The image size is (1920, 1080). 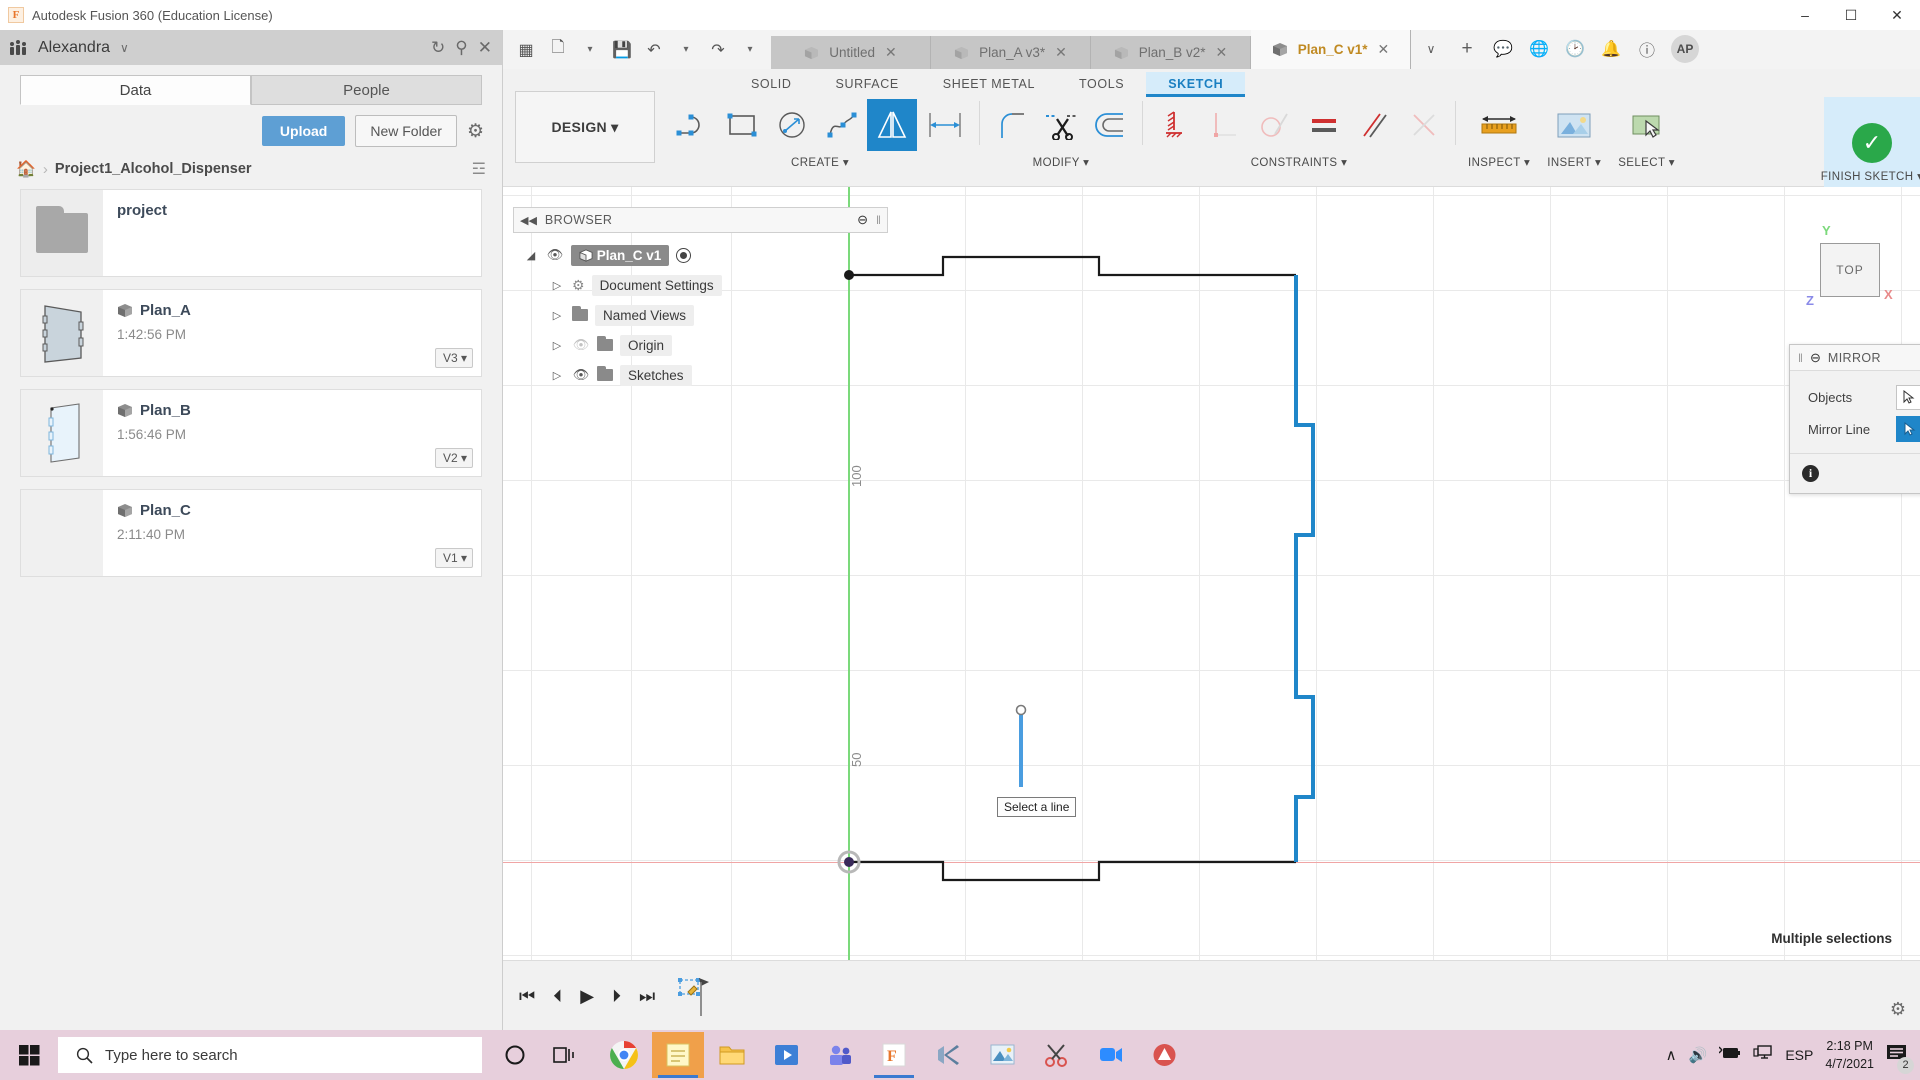 What do you see at coordinates (700, 375) in the screenshot?
I see `tree-node-sketches: ▷ 👁 Sketches` at bounding box center [700, 375].